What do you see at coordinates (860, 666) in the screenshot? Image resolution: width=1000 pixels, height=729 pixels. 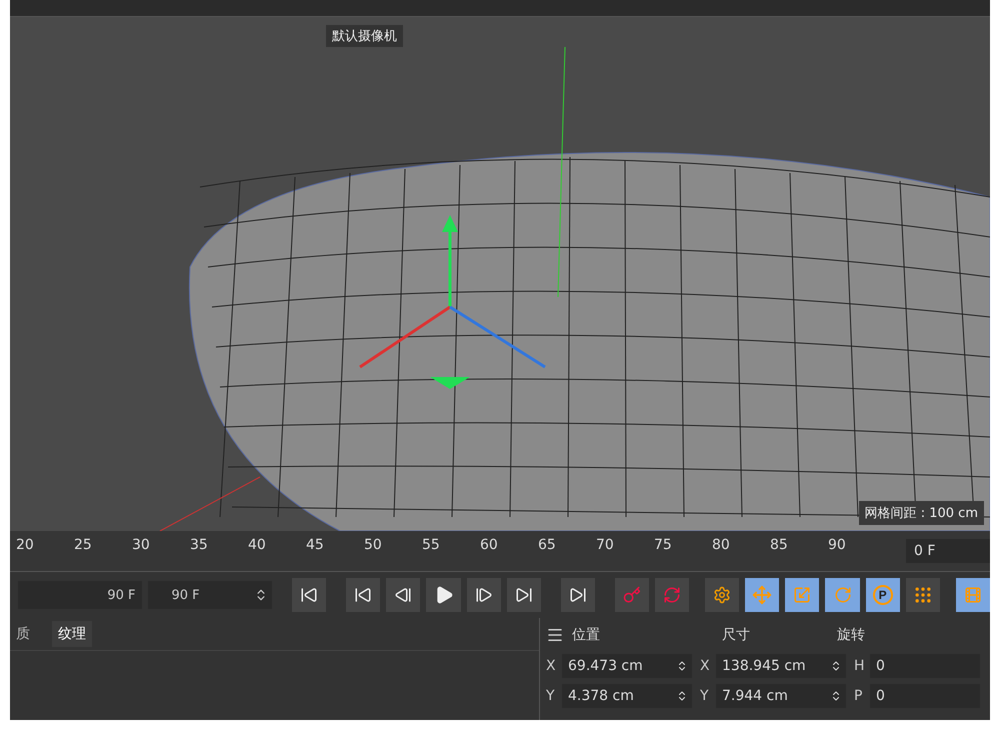 I see `axis-label: H` at bounding box center [860, 666].